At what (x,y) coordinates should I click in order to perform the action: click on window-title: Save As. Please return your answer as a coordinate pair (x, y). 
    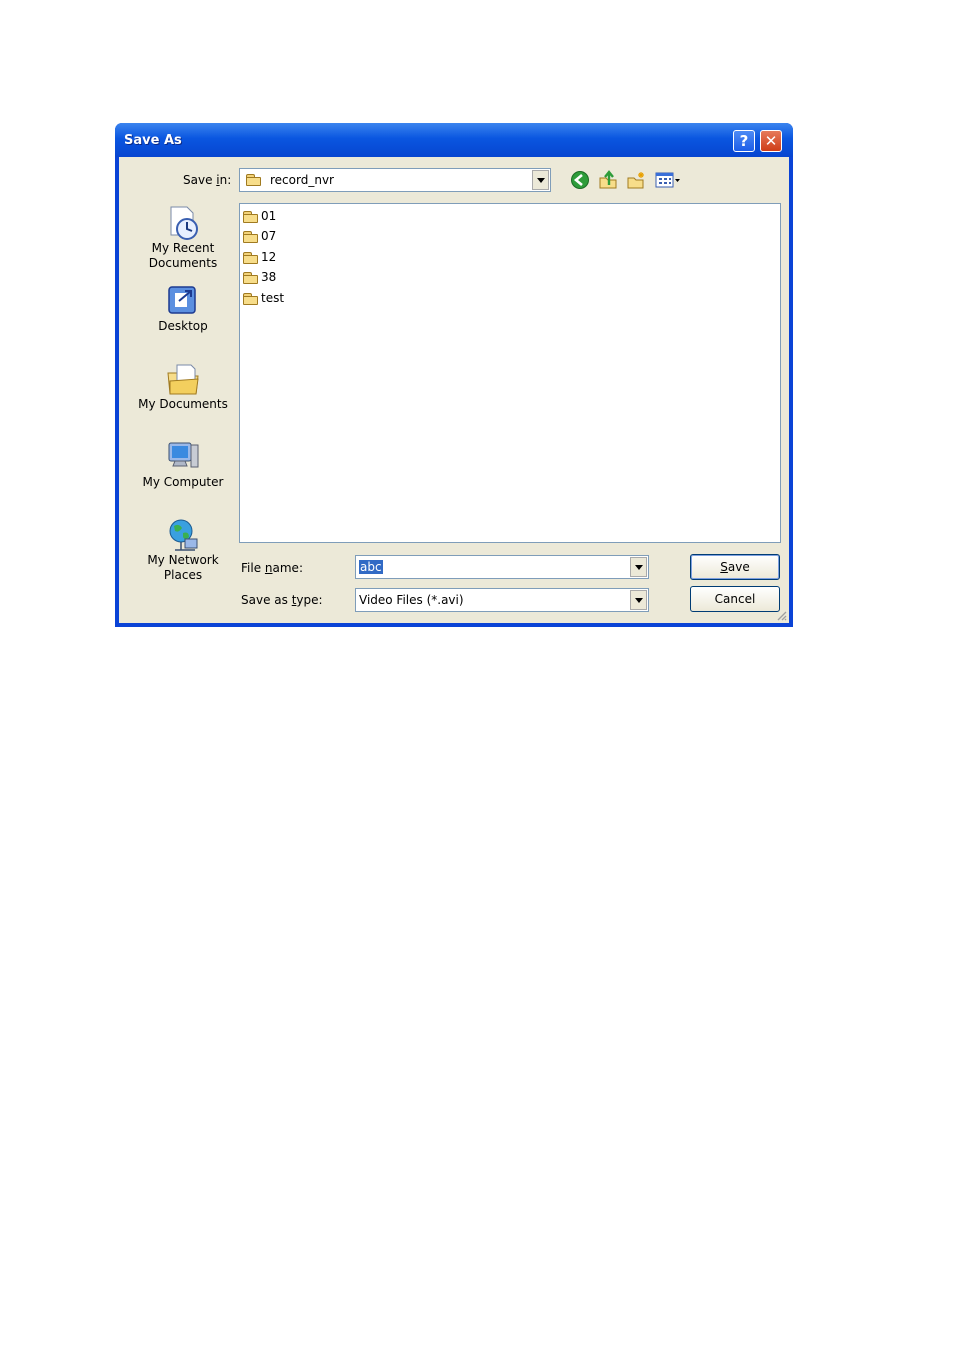
    Looking at the image, I should click on (153, 140).